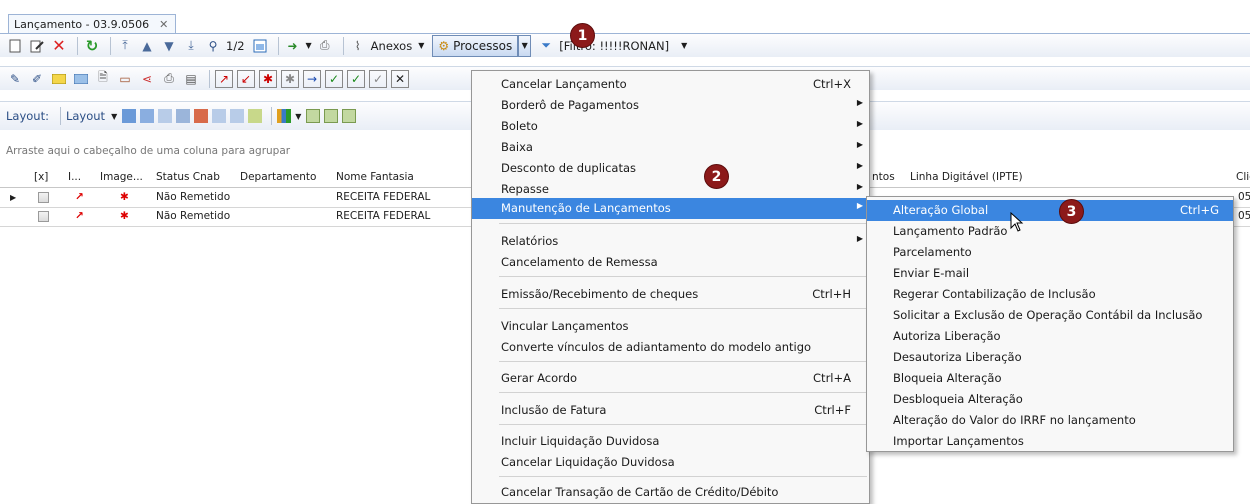 The width and height of the screenshot is (1250, 504). I want to click on filter-icon: ⏷, so click(546, 46).